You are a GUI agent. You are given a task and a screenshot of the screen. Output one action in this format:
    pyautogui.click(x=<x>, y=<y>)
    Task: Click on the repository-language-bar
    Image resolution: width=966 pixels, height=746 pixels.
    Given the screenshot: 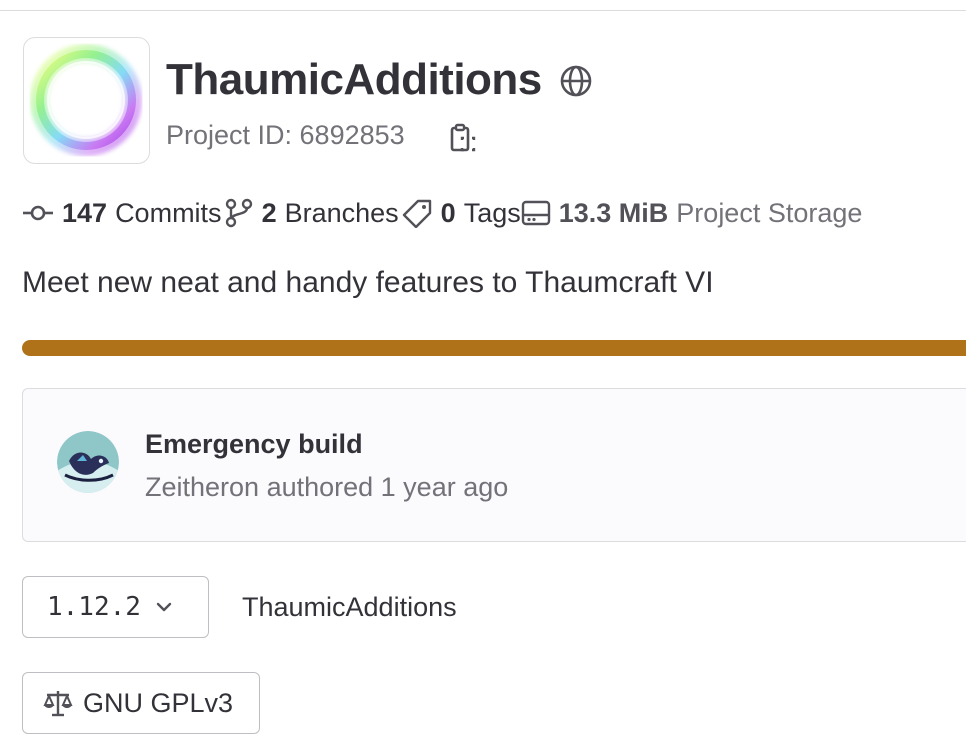 What is the action you would take?
    pyautogui.click(x=494, y=348)
    